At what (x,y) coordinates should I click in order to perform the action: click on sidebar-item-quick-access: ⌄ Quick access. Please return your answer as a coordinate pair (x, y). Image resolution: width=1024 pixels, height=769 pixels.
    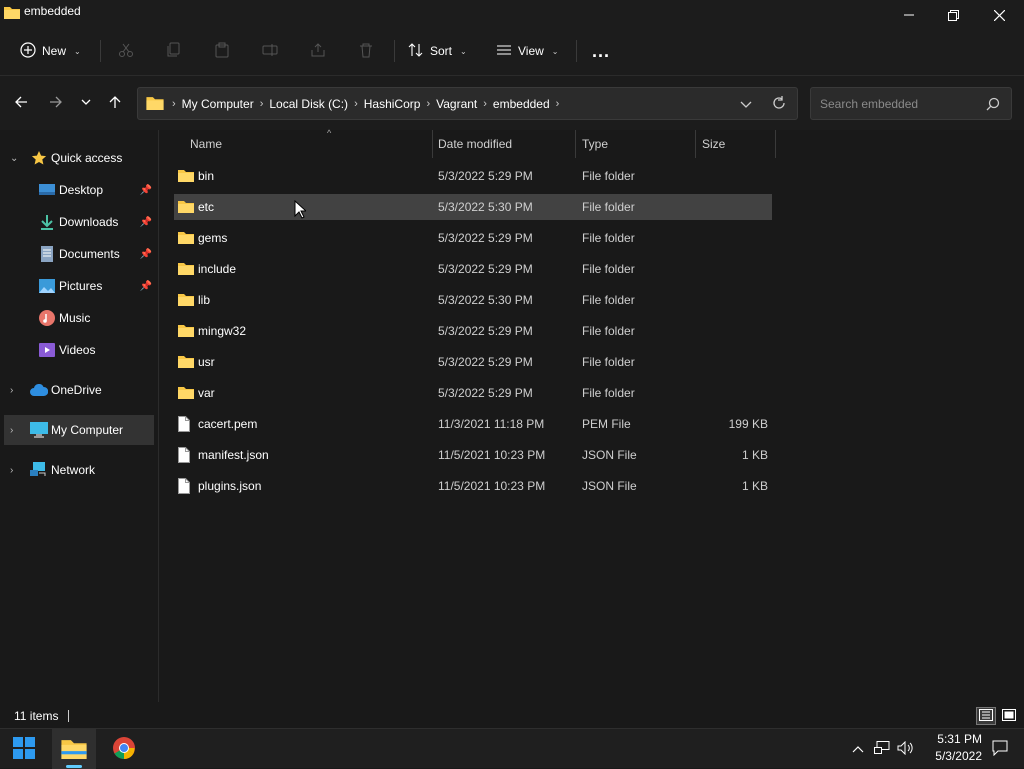
    Looking at the image, I should click on (79, 158).